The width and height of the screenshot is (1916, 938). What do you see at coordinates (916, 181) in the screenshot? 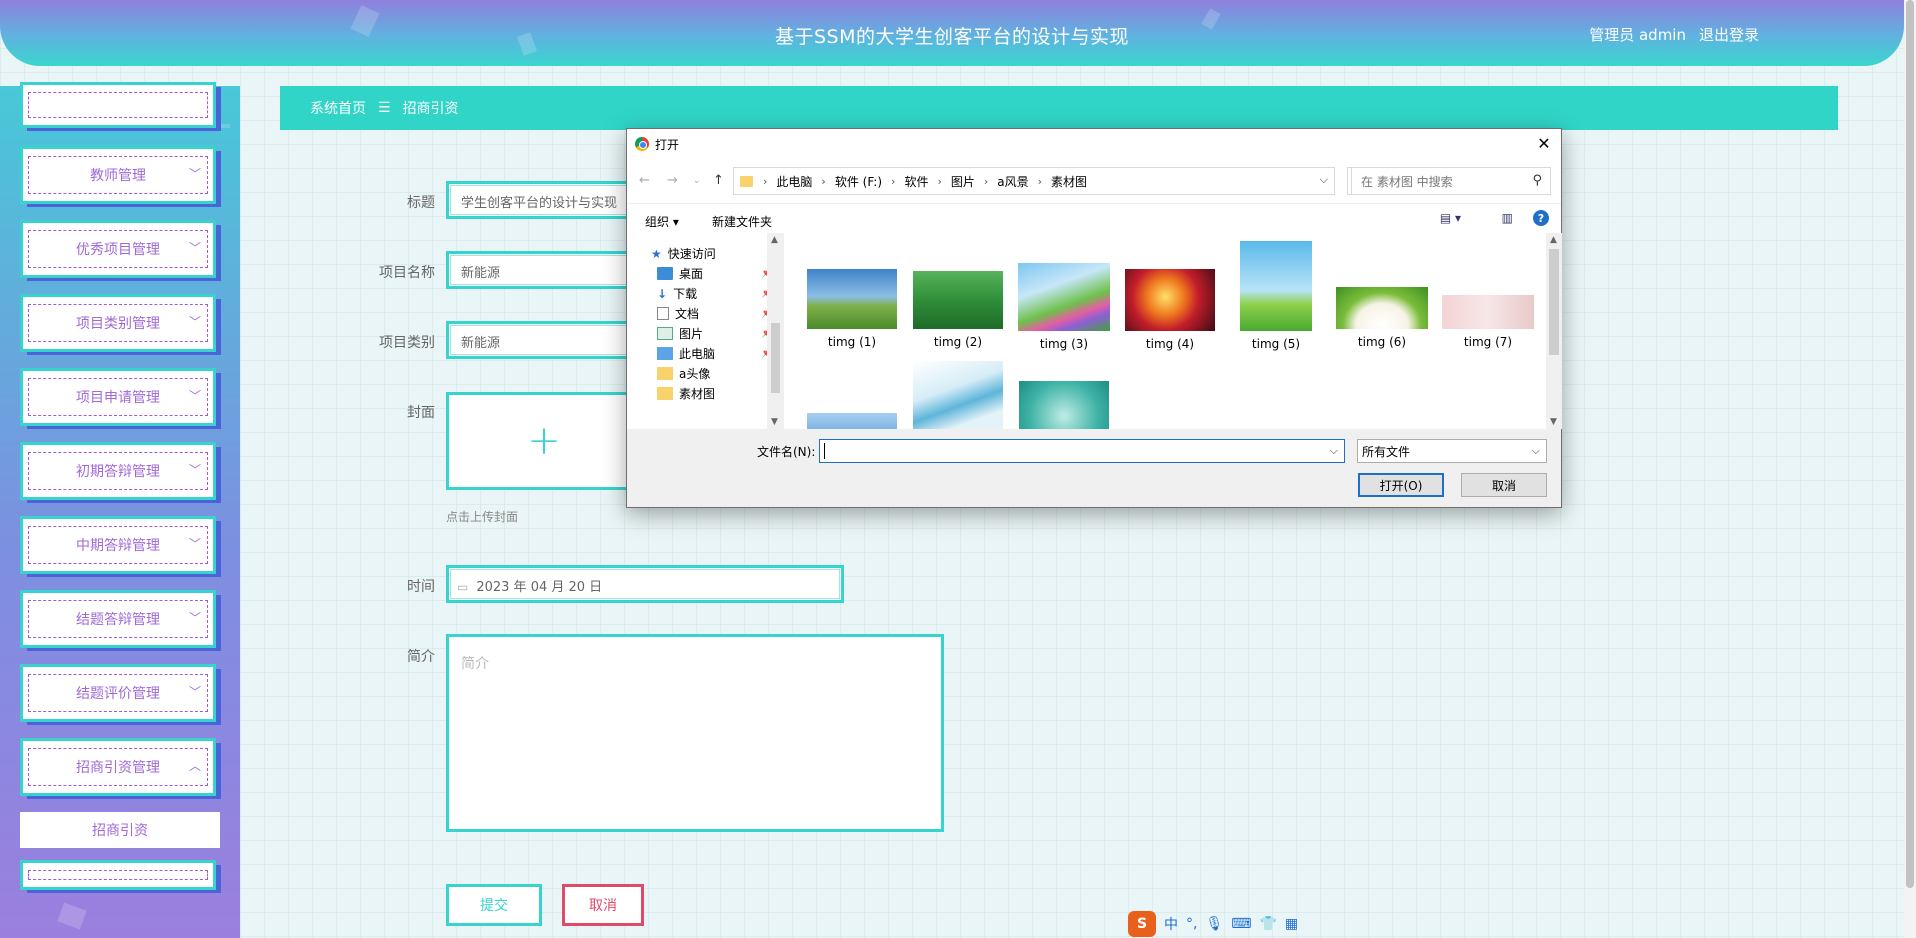
I see `path-segment: 软件` at bounding box center [916, 181].